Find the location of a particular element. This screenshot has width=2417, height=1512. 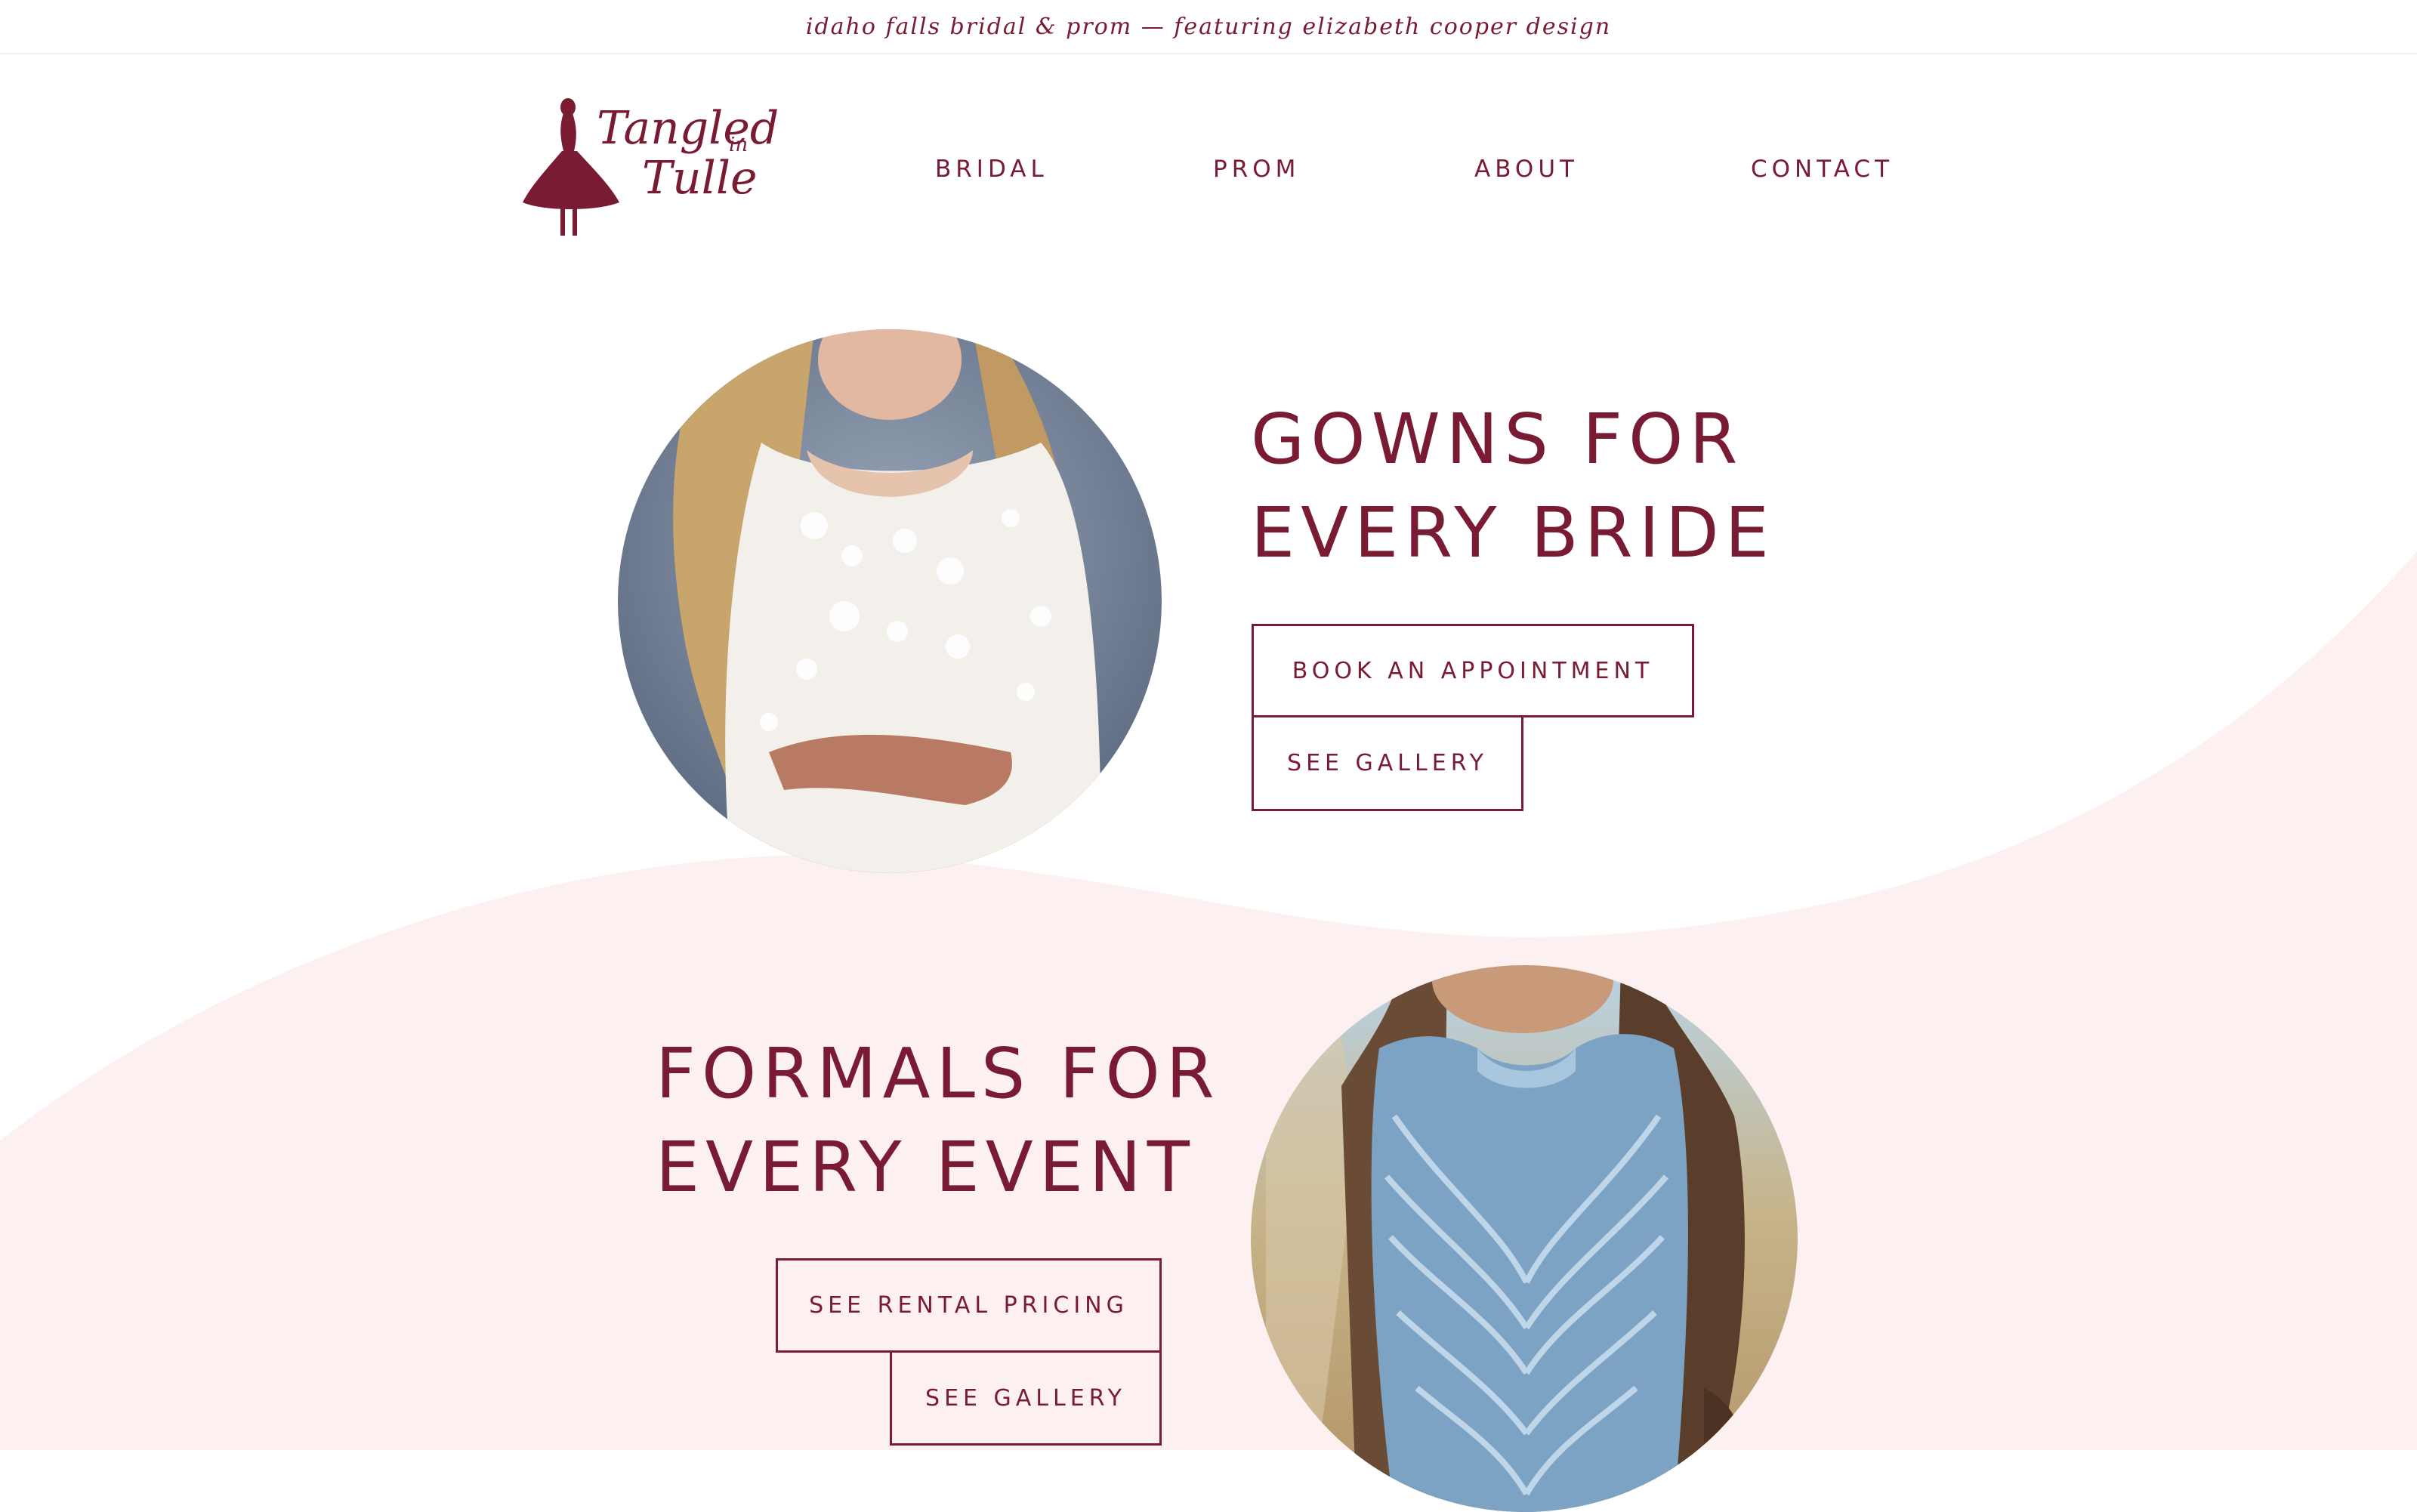

nav-item-prom: PROM is located at coordinates (1256, 169).